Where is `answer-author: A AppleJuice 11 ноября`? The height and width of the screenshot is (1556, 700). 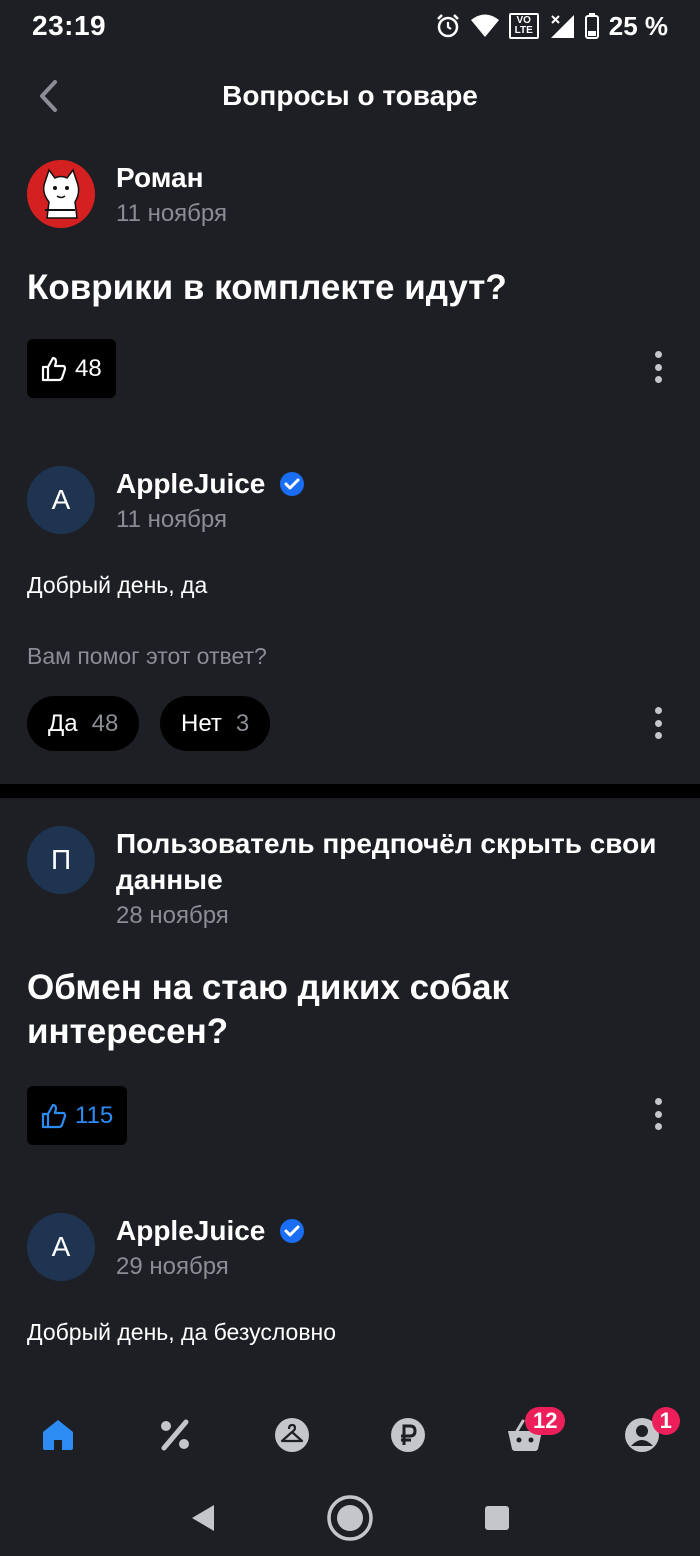 answer-author: A AppleJuice 11 ноября is located at coordinates (166, 500).